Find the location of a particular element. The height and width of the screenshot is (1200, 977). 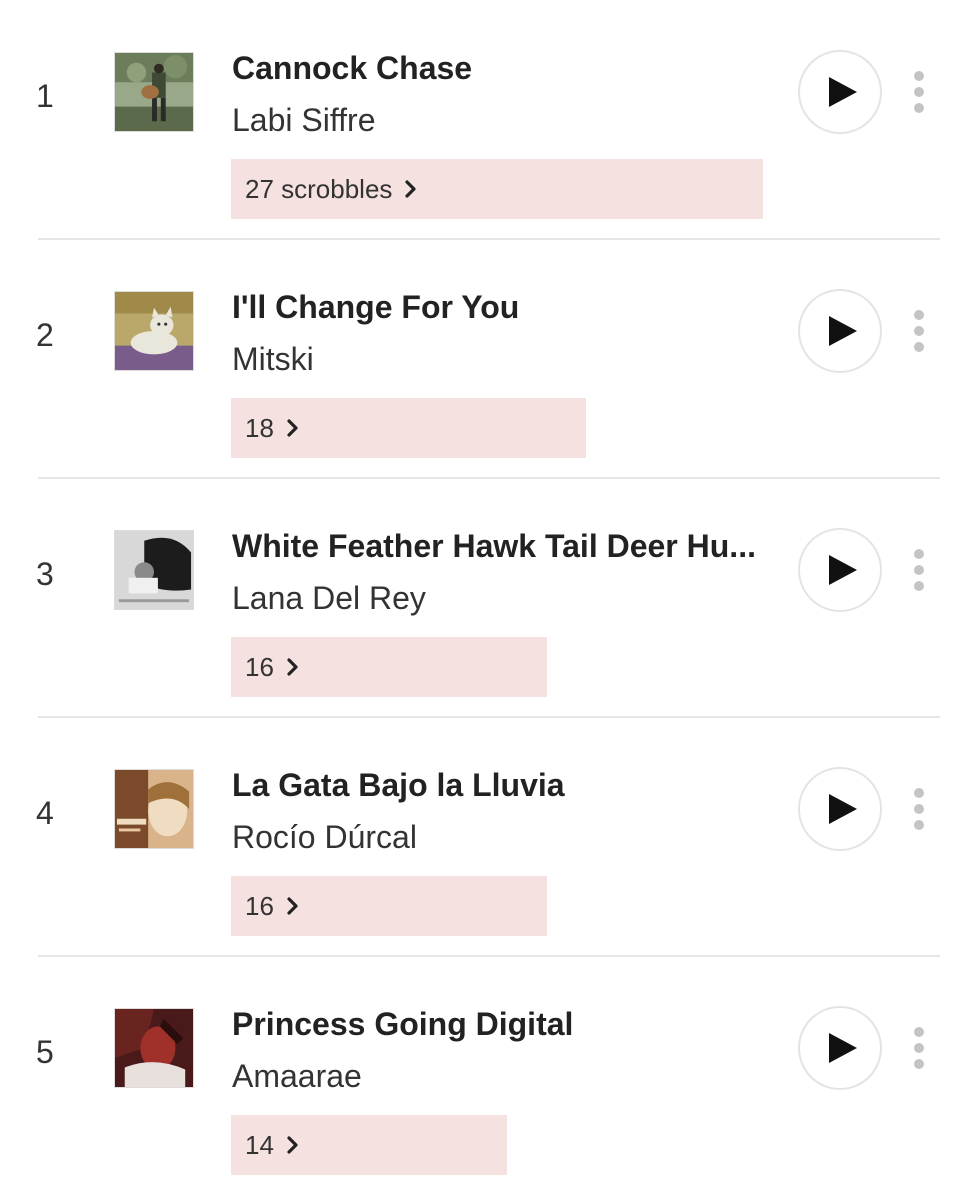

track-title: La Gata Bajo la Lluvia is located at coordinates (504, 785).